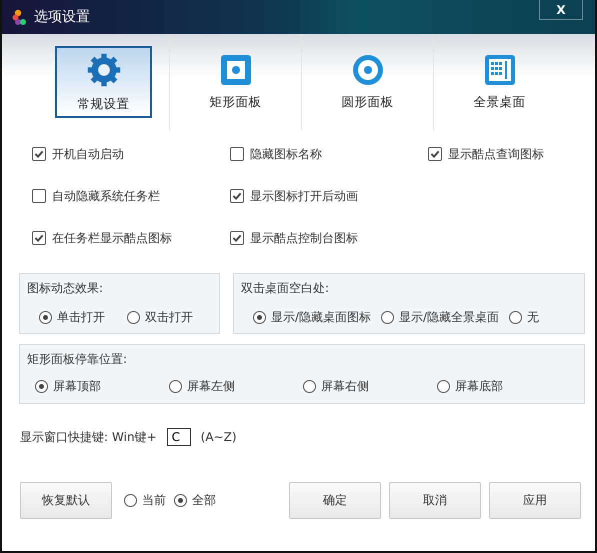 Image resolution: width=597 pixels, height=553 pixels. What do you see at coordinates (236, 70) in the screenshot?
I see `square-gear-icon` at bounding box center [236, 70].